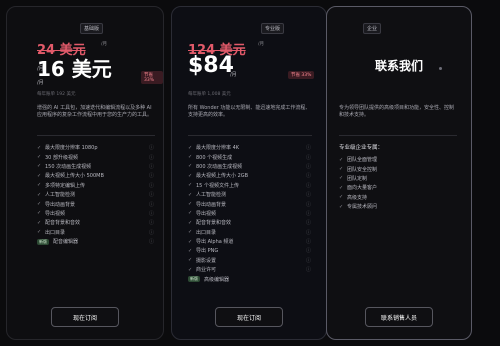 Image resolution: width=500 pixels, height=346 pixels. I want to click on list-item: ✓ 团队安全控制, so click(358, 169).